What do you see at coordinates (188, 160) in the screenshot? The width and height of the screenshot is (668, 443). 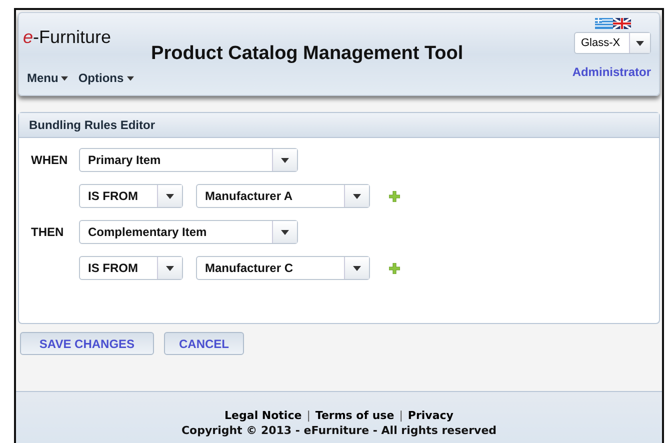 I see `item-dropdown: Primary Item` at bounding box center [188, 160].